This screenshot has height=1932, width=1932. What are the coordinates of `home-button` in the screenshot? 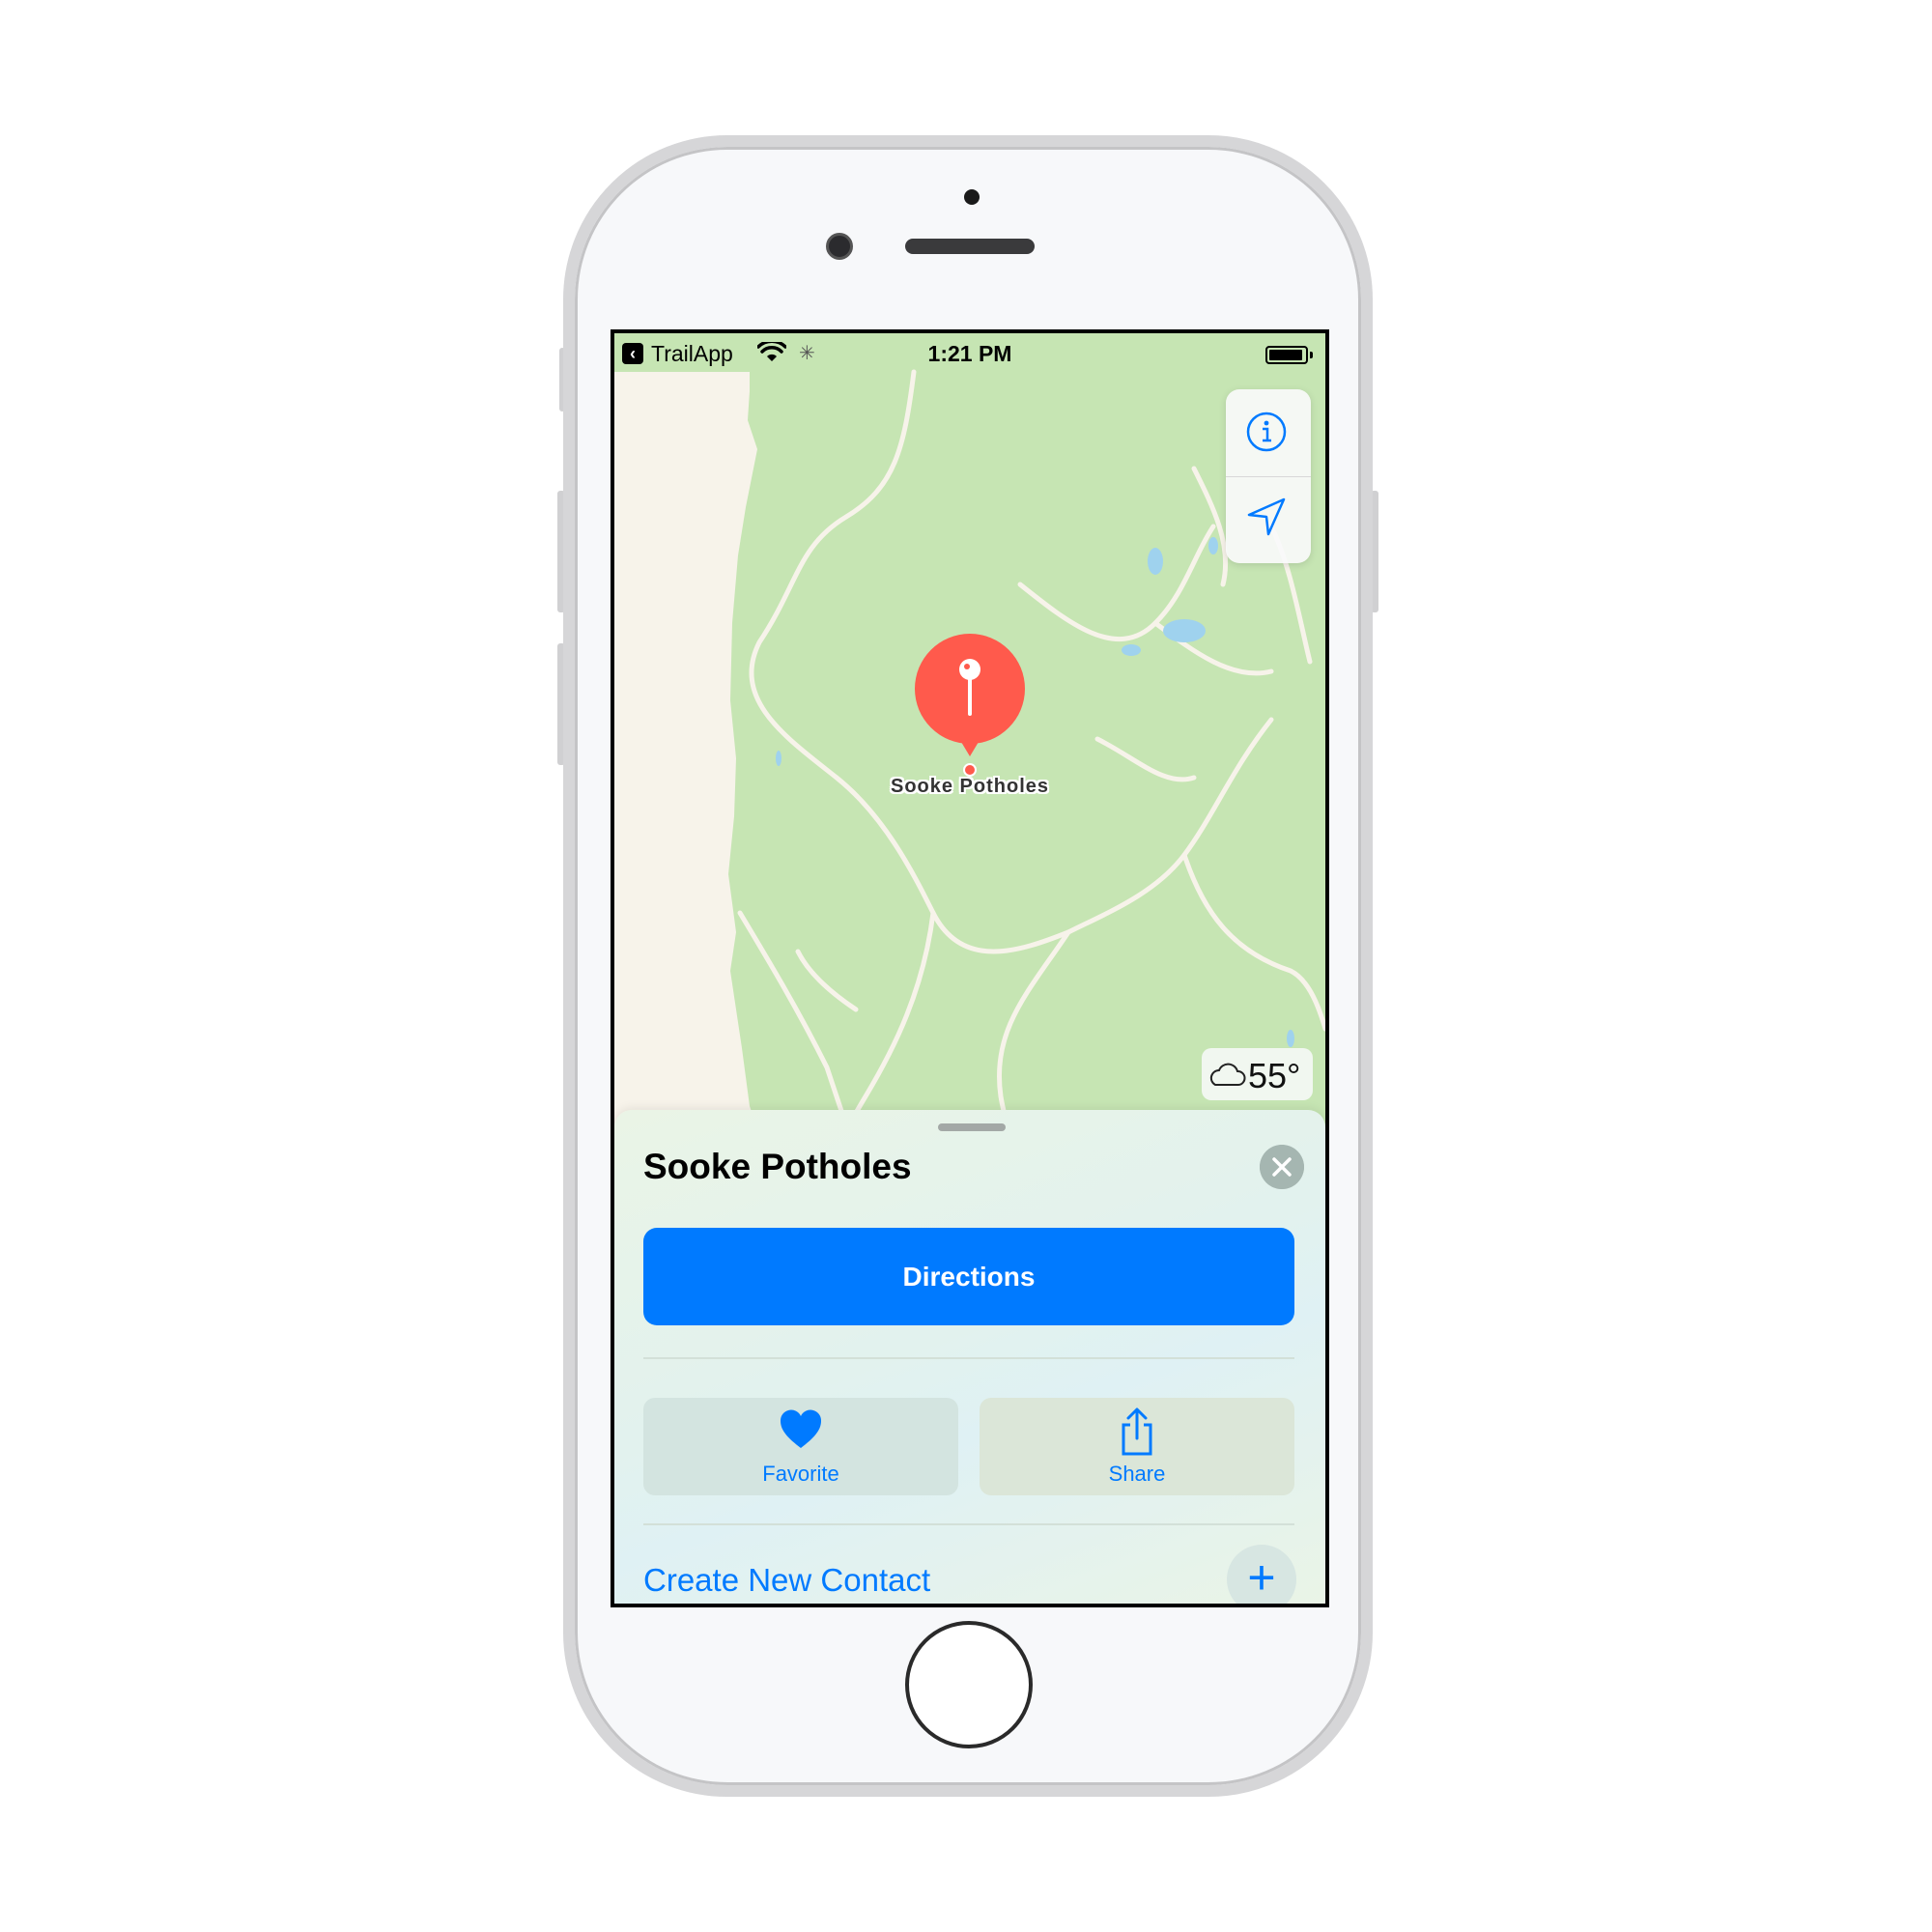 It's located at (969, 1684).